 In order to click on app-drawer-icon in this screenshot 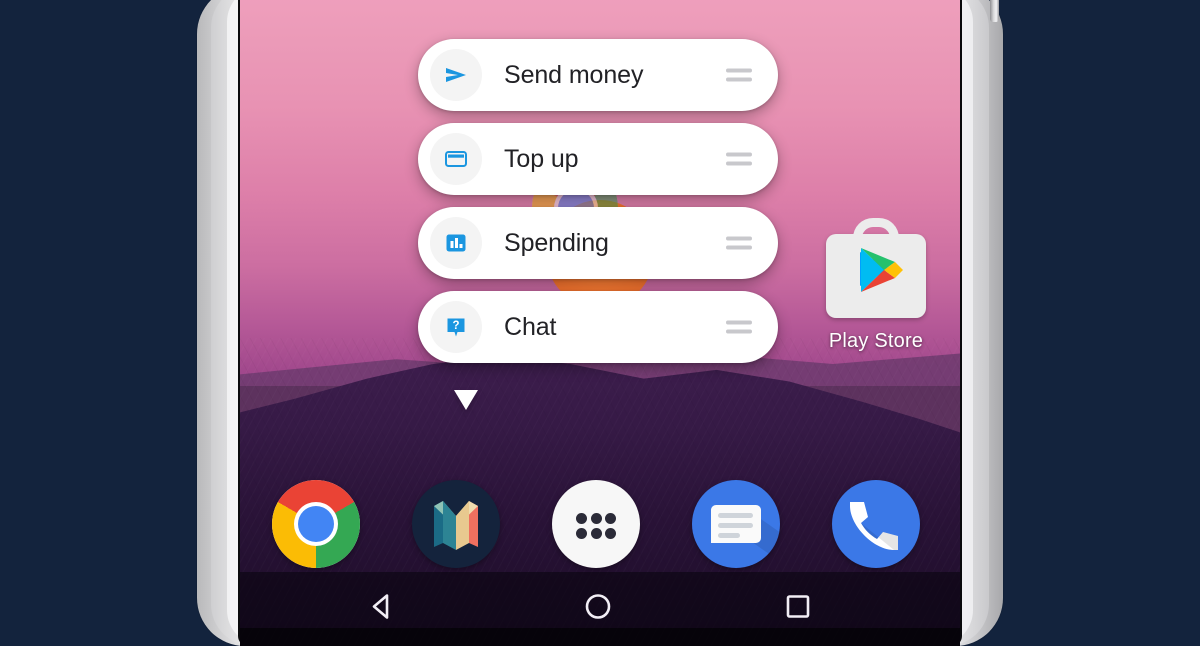, I will do `click(596, 524)`.